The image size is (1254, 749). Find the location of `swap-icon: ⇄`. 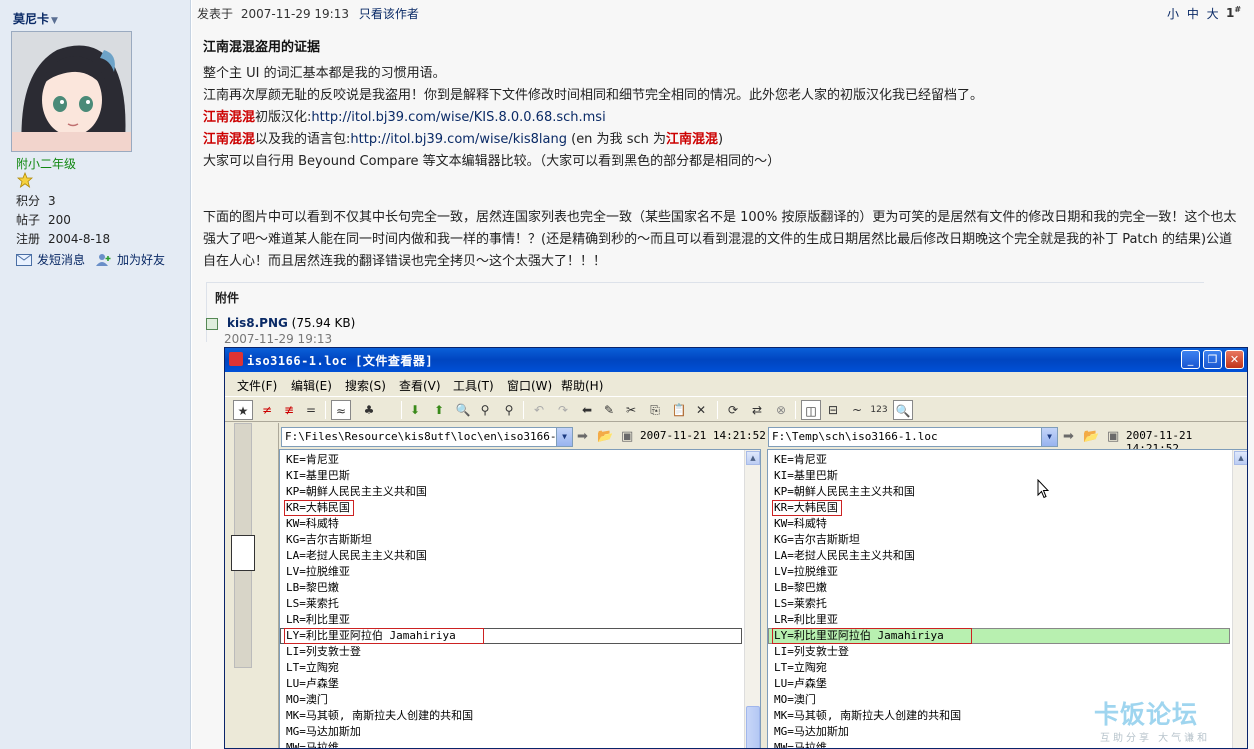

swap-icon: ⇄ is located at coordinates (757, 410).